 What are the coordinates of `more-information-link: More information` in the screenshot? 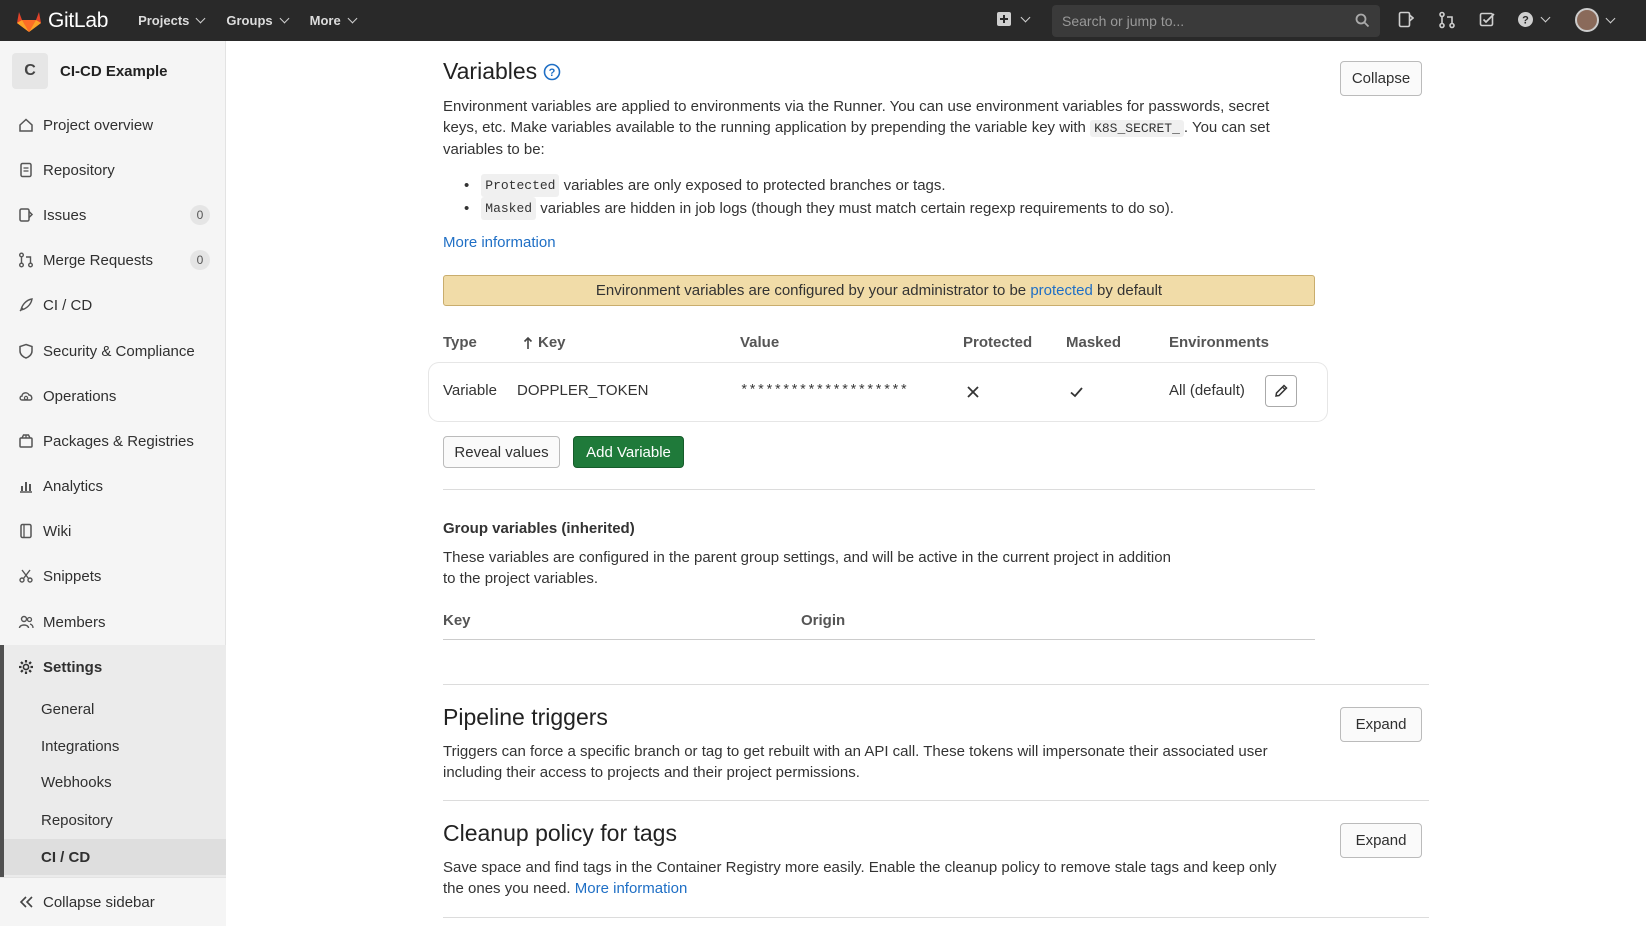 It's located at (499, 242).